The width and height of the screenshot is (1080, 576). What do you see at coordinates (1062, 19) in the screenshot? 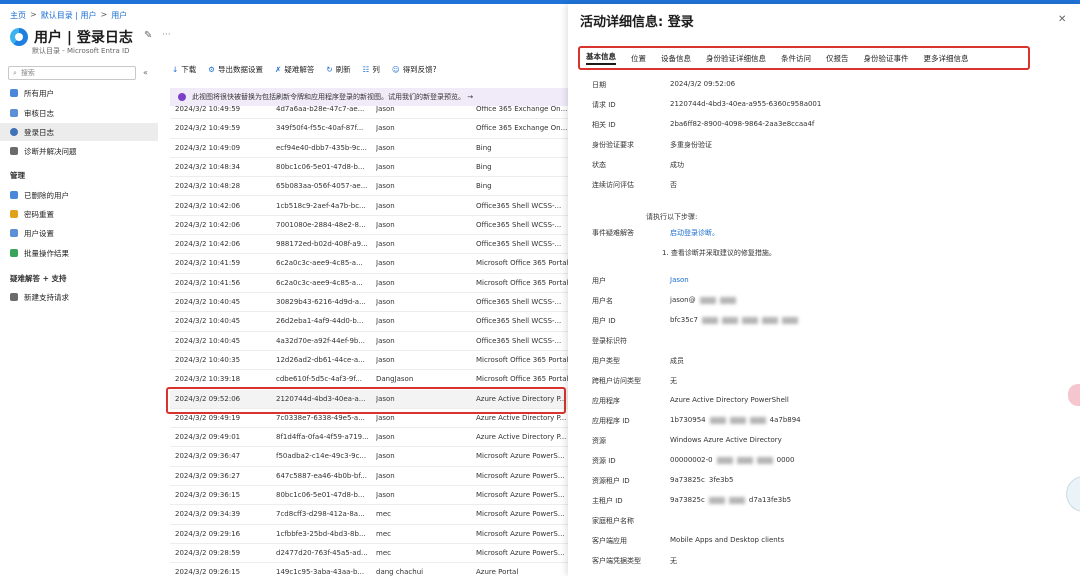
I see `close-icon: ✕` at bounding box center [1062, 19].